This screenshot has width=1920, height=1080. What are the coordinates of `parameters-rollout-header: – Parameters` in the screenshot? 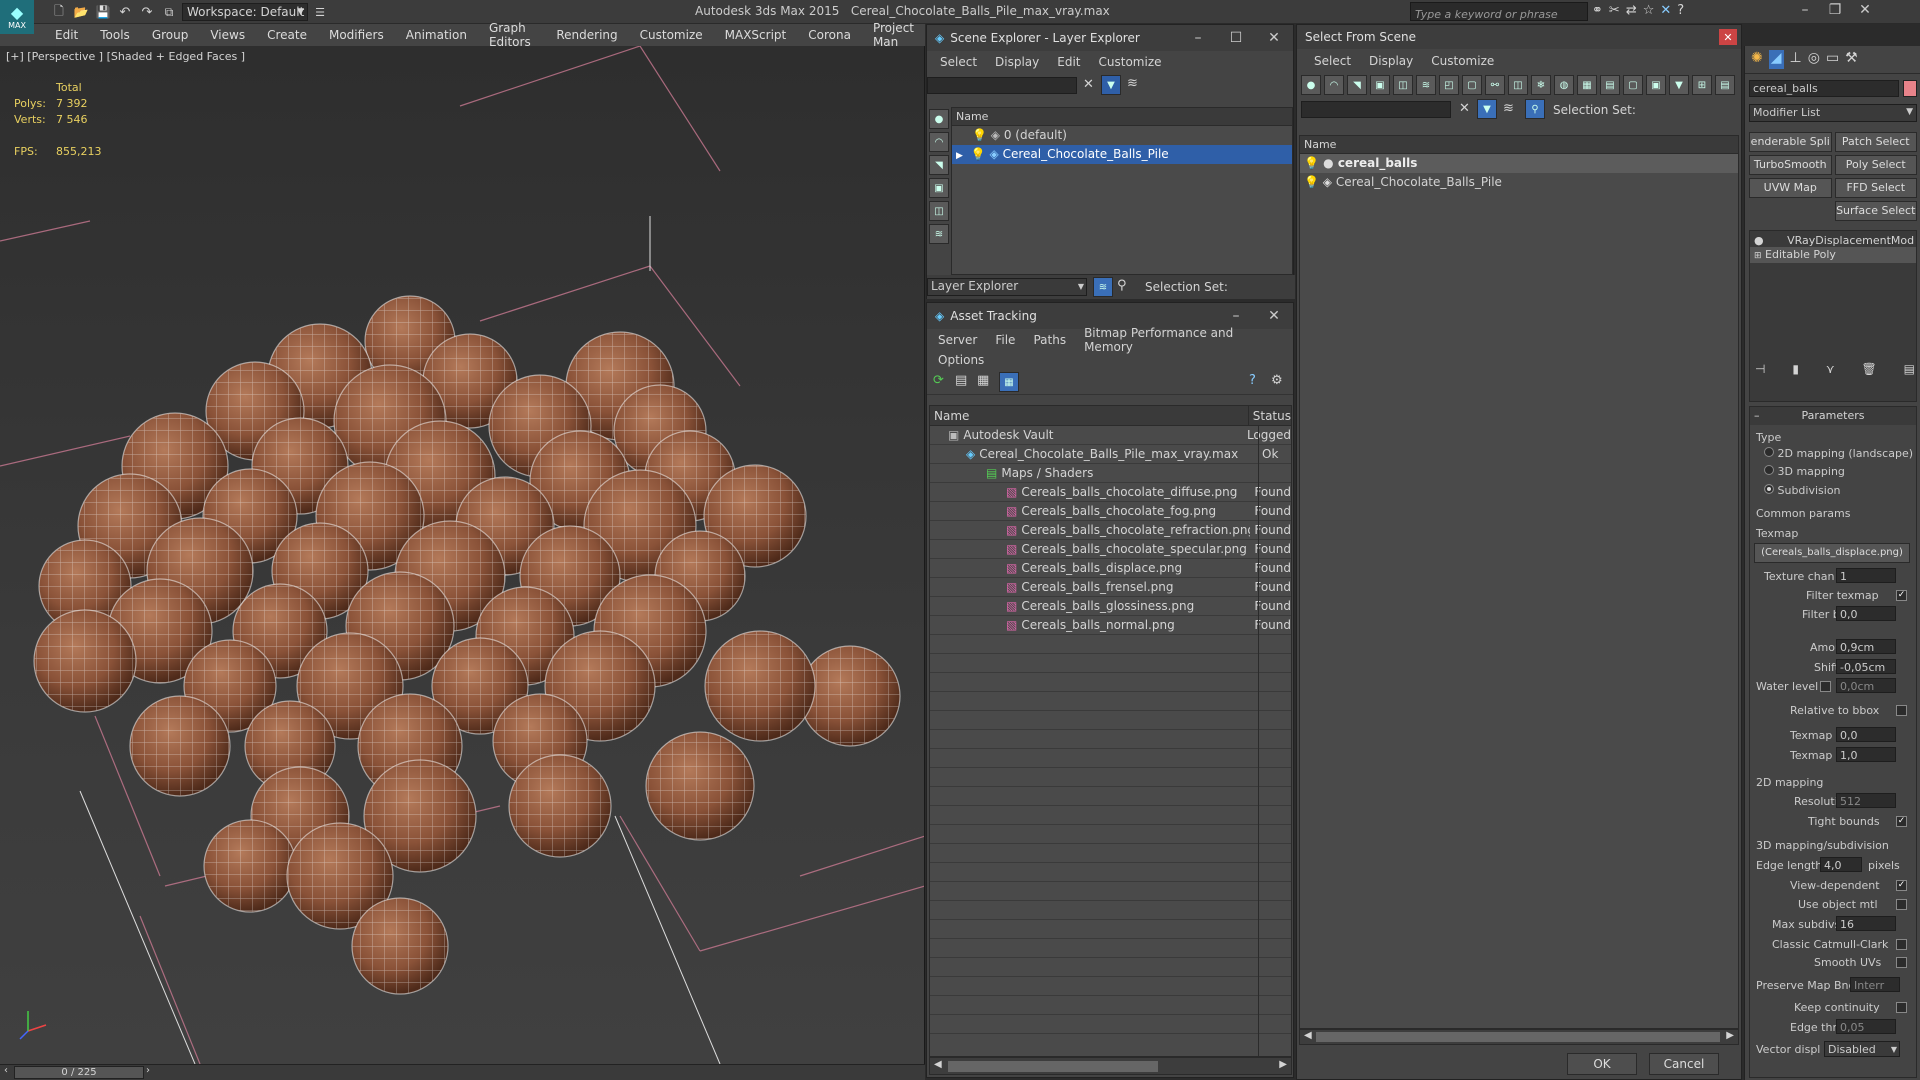 It's located at (1833, 416).